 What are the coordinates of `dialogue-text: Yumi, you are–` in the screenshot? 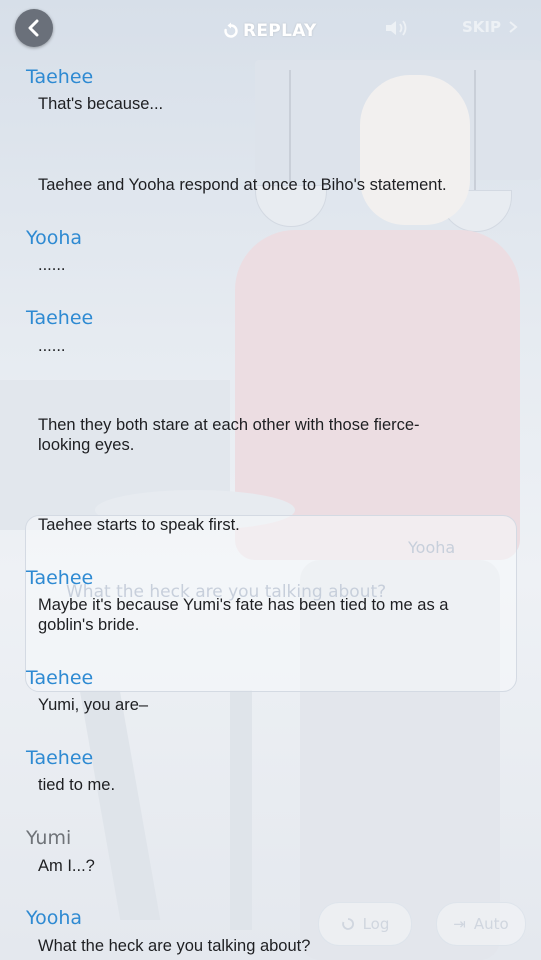 It's located at (93, 705).